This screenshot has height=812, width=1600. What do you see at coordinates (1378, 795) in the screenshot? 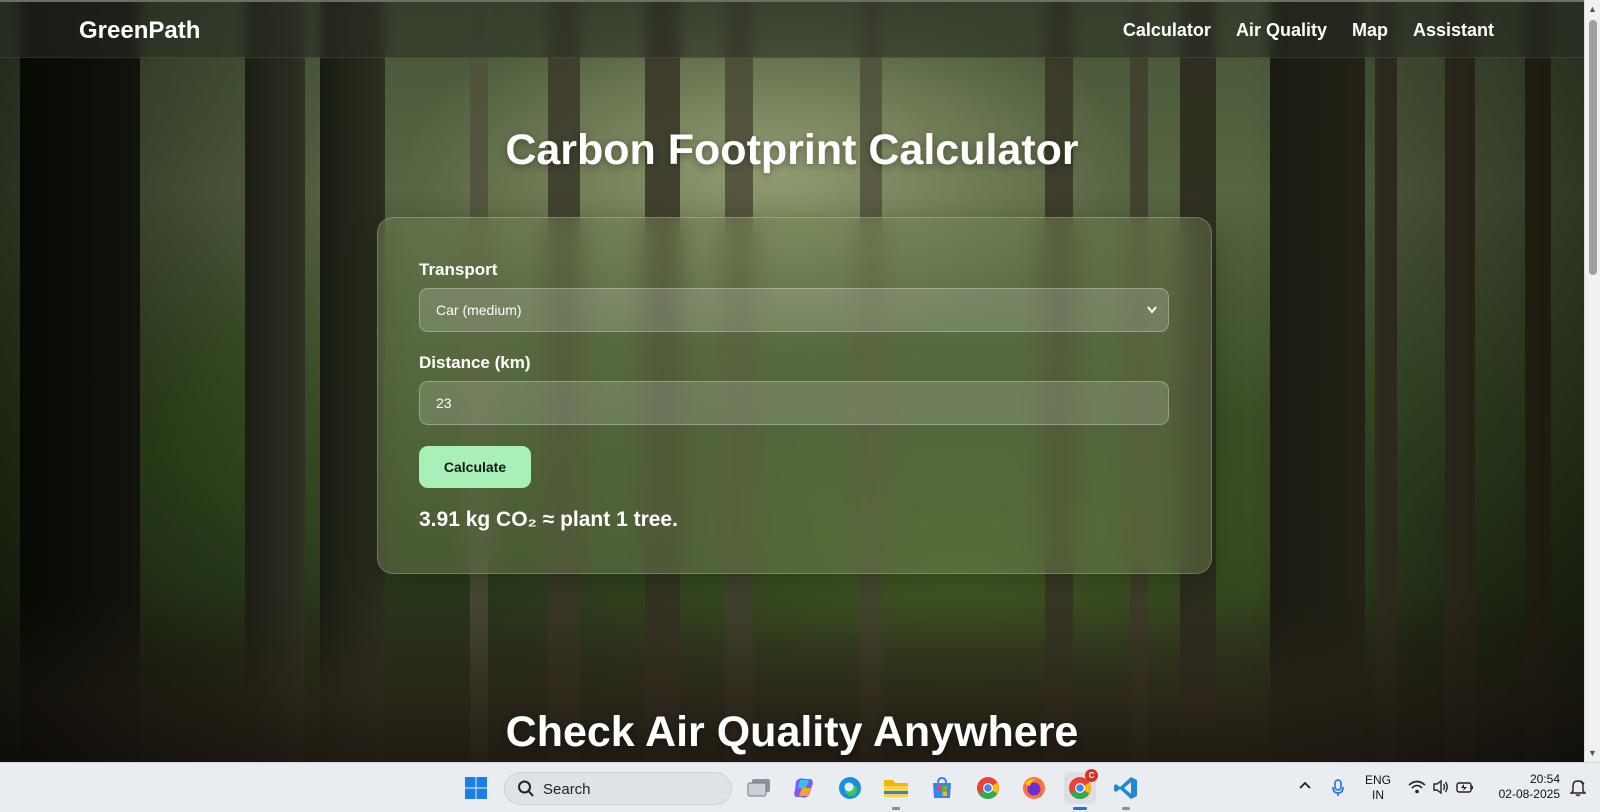
I see `language-line2: IN` at bounding box center [1378, 795].